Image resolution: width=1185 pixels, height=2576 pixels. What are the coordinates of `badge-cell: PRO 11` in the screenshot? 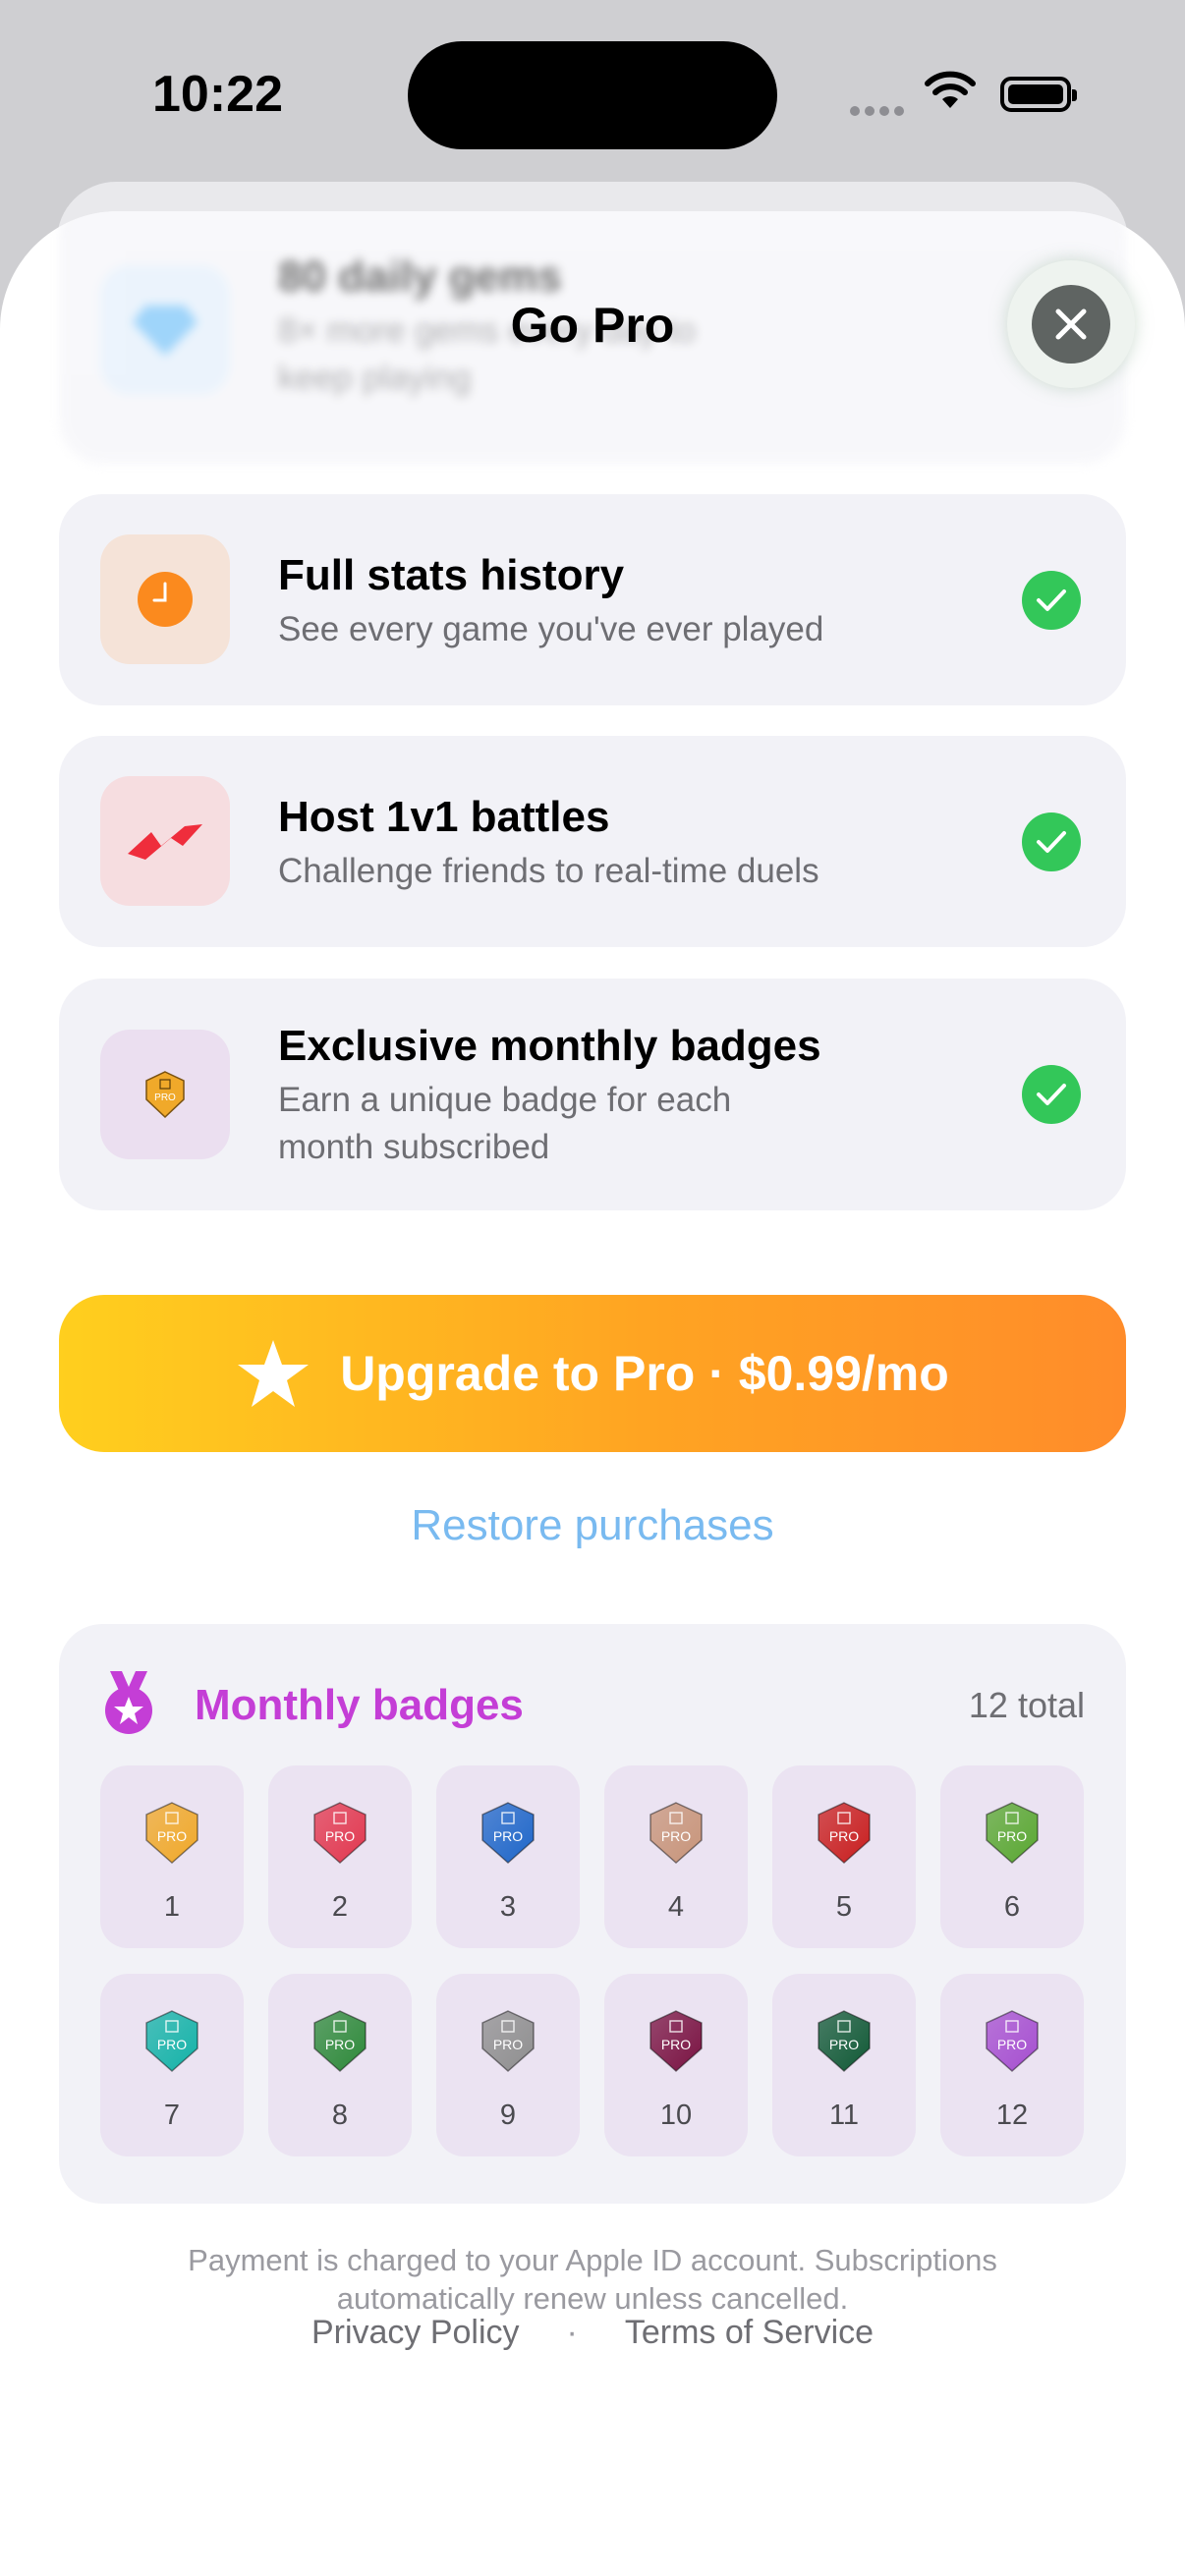 It's located at (844, 2065).